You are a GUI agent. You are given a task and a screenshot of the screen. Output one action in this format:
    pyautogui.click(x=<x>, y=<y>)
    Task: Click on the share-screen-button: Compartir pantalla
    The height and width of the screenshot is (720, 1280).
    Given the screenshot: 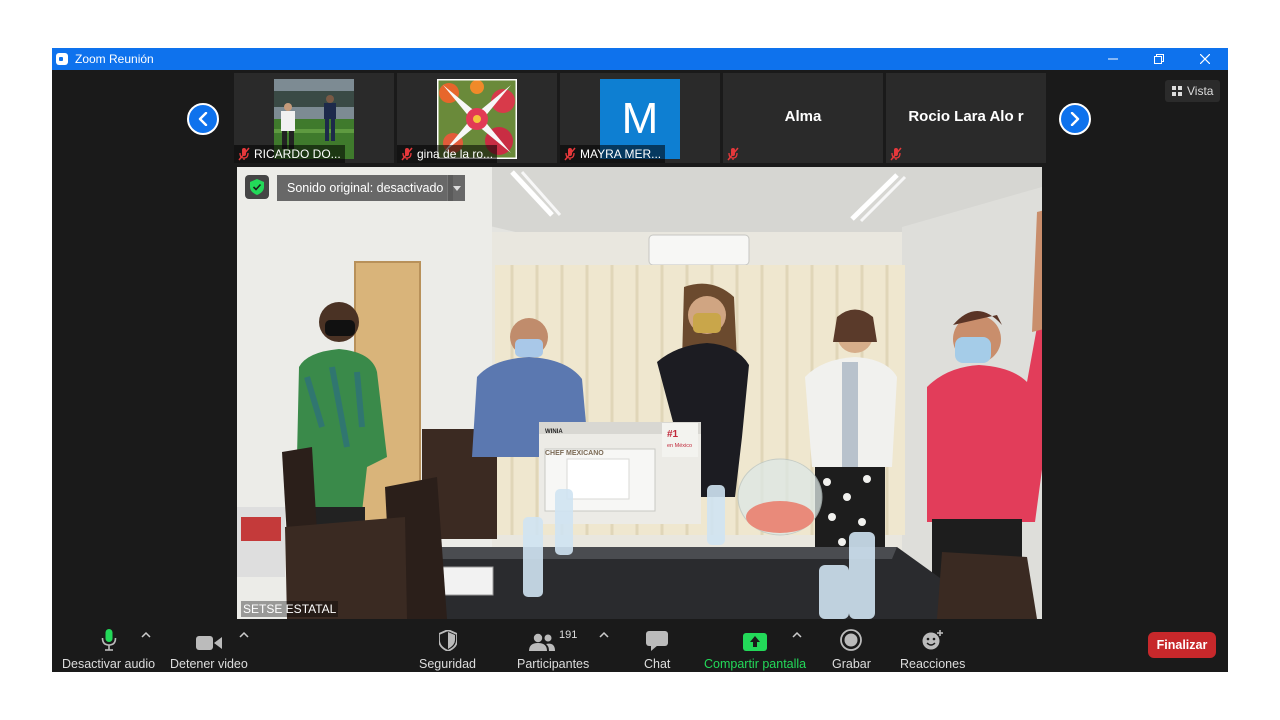 What is the action you would take?
    pyautogui.click(x=755, y=649)
    